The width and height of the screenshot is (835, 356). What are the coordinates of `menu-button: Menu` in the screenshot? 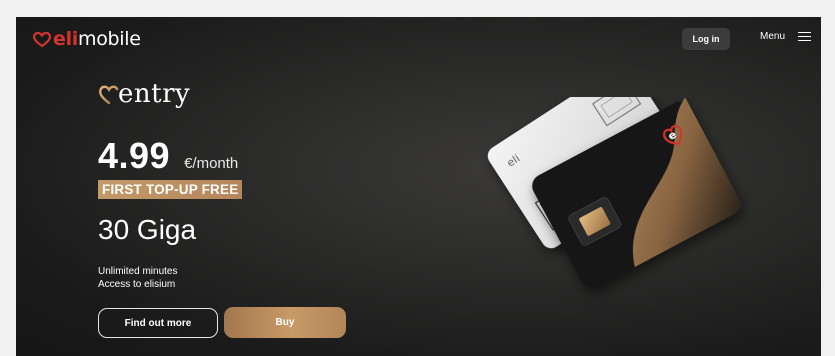 It's located at (786, 36).